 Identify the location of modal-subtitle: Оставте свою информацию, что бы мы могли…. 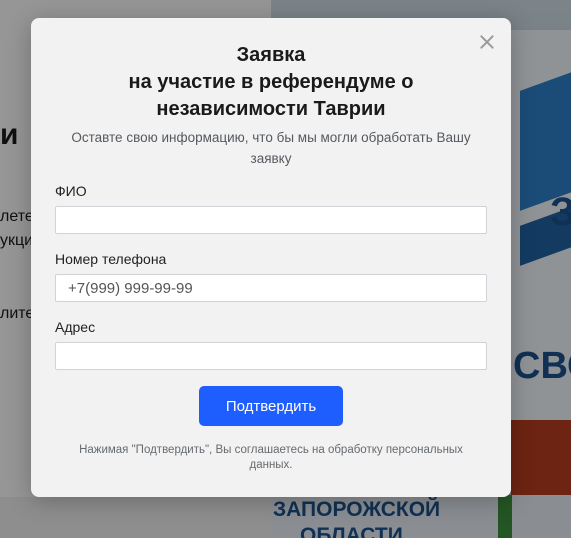
(271, 148).